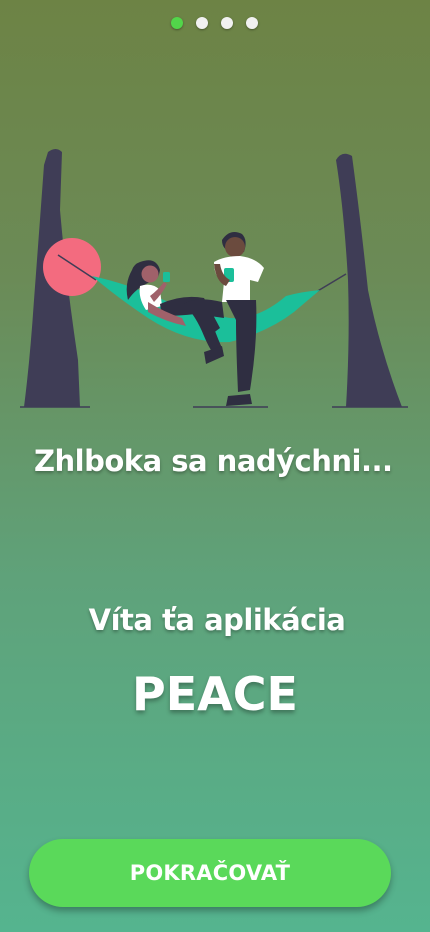  I want to click on hammock-ropes, so click(202, 273).